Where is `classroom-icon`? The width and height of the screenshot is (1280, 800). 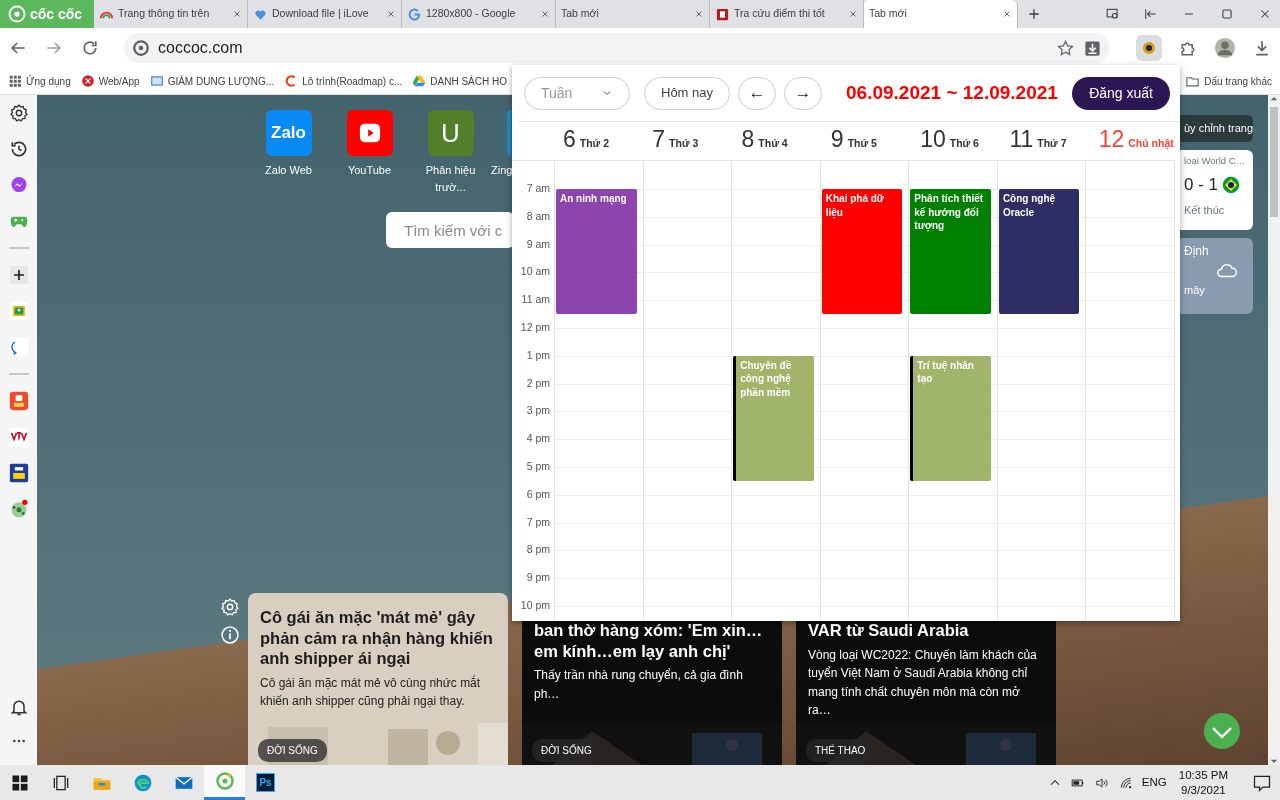
classroom-icon is located at coordinates (18, 311).